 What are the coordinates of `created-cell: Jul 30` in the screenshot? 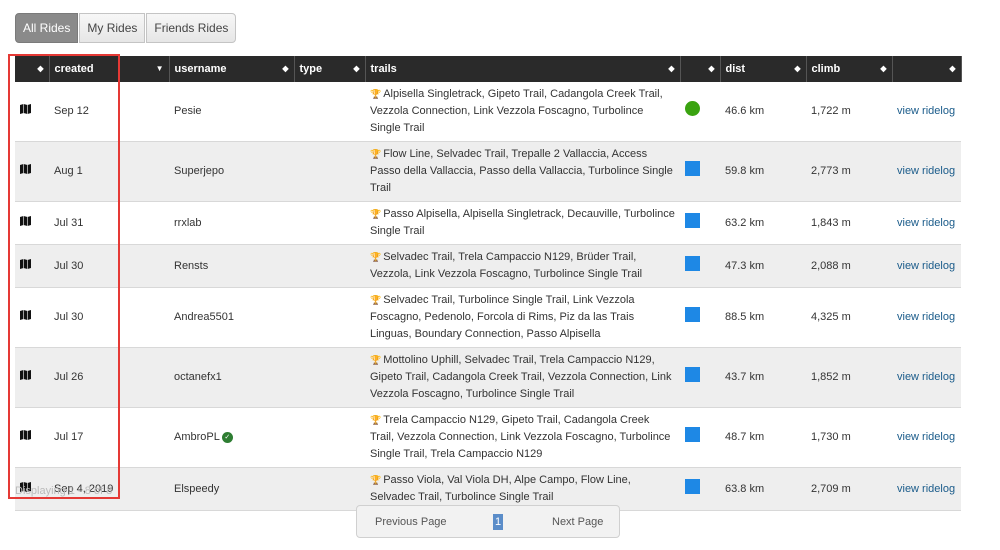 It's located at (109, 317).